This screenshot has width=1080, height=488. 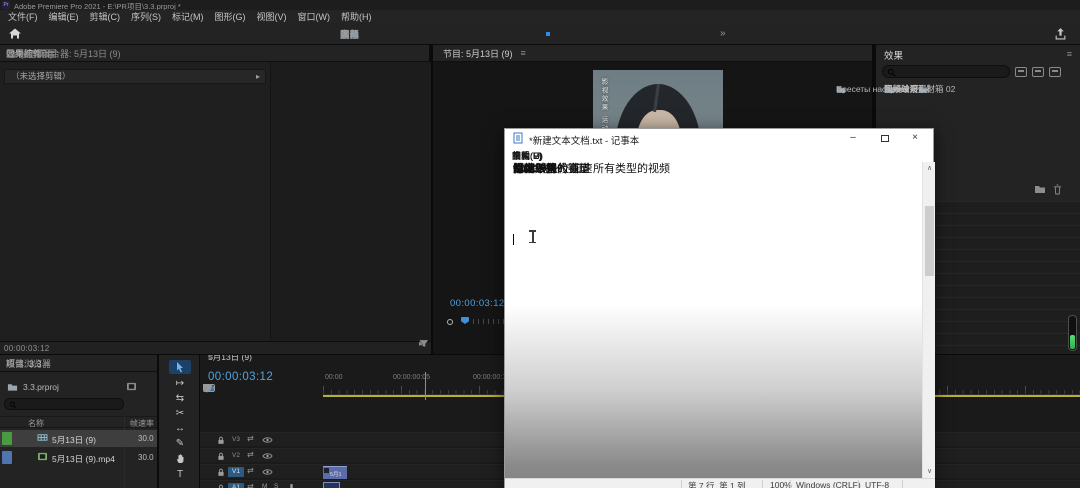 I want to click on yuv-effects-badge-icon, so click(x=1055, y=72).